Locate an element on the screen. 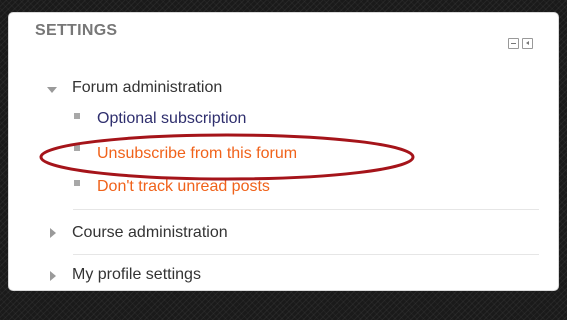 The image size is (567, 320). block-controls is located at coordinates (520, 43).